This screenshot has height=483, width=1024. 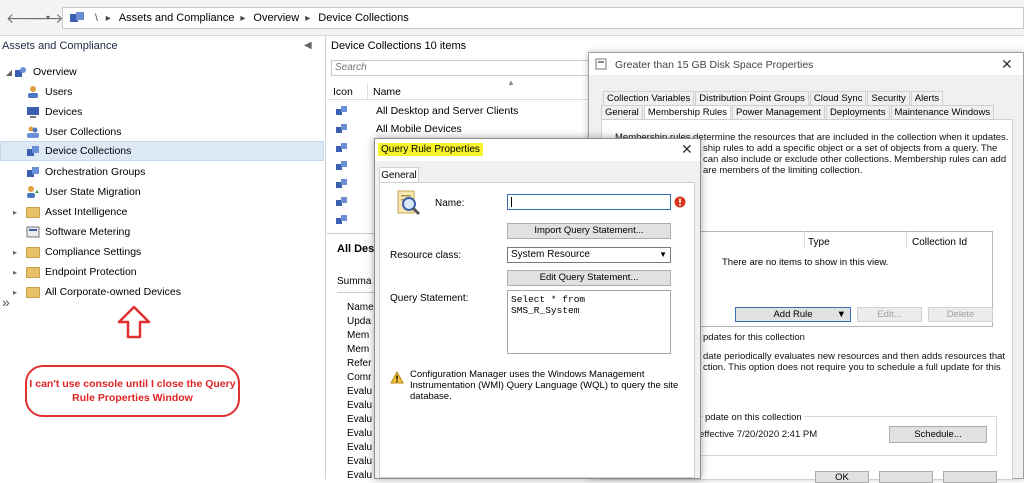 What do you see at coordinates (714, 65) in the screenshot?
I see `dialog-title: Greater than 15 GB Disk Space Properties` at bounding box center [714, 65].